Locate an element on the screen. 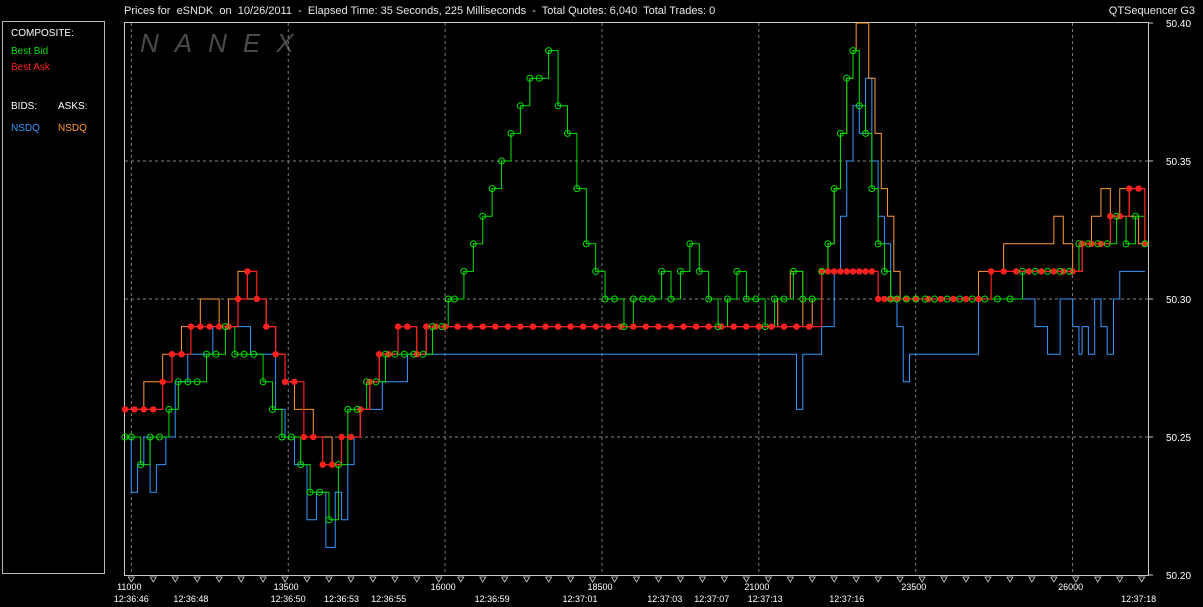  x-tick-label: 11000 is located at coordinates (129, 587).